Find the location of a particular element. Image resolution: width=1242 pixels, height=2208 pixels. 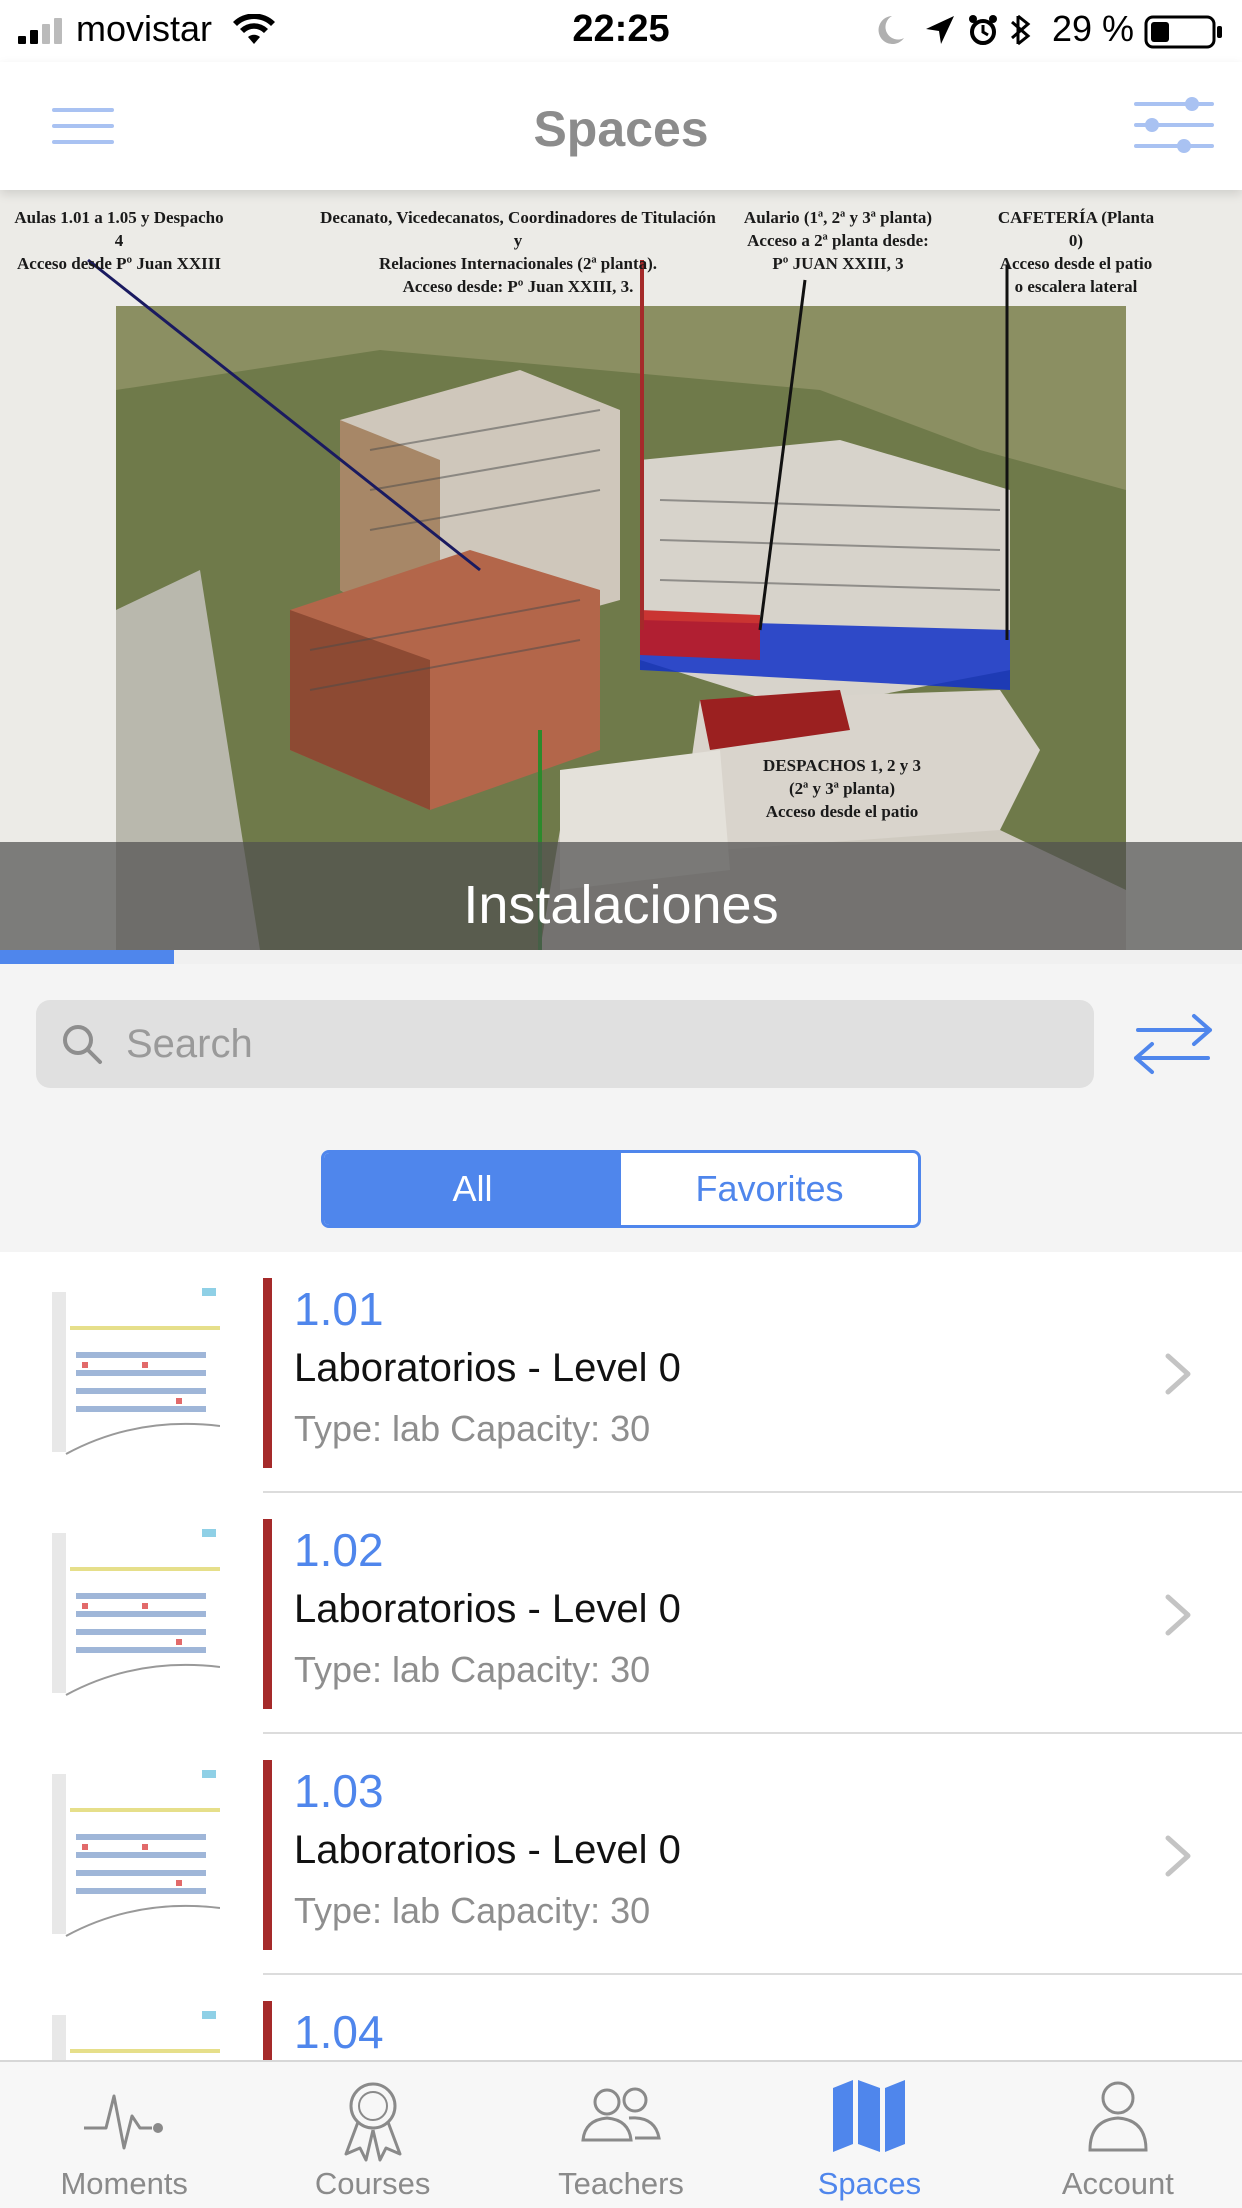

user-icon is located at coordinates (1118, 2116).